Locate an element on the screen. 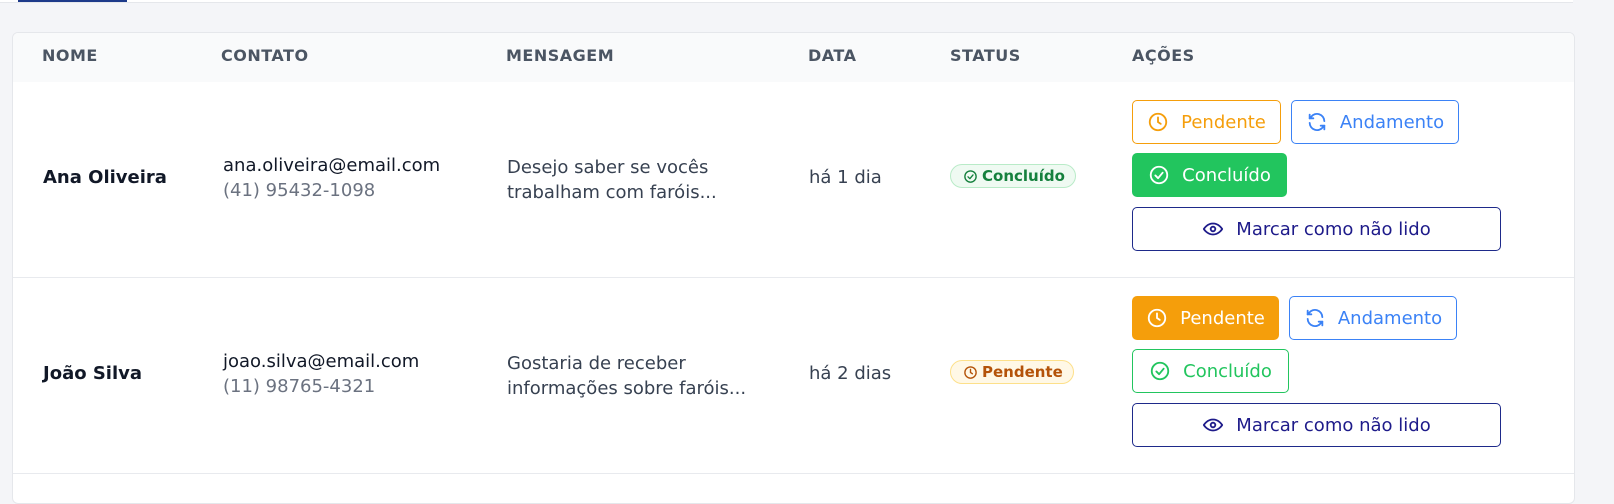  status-badge: Pendente is located at coordinates (1012, 372).